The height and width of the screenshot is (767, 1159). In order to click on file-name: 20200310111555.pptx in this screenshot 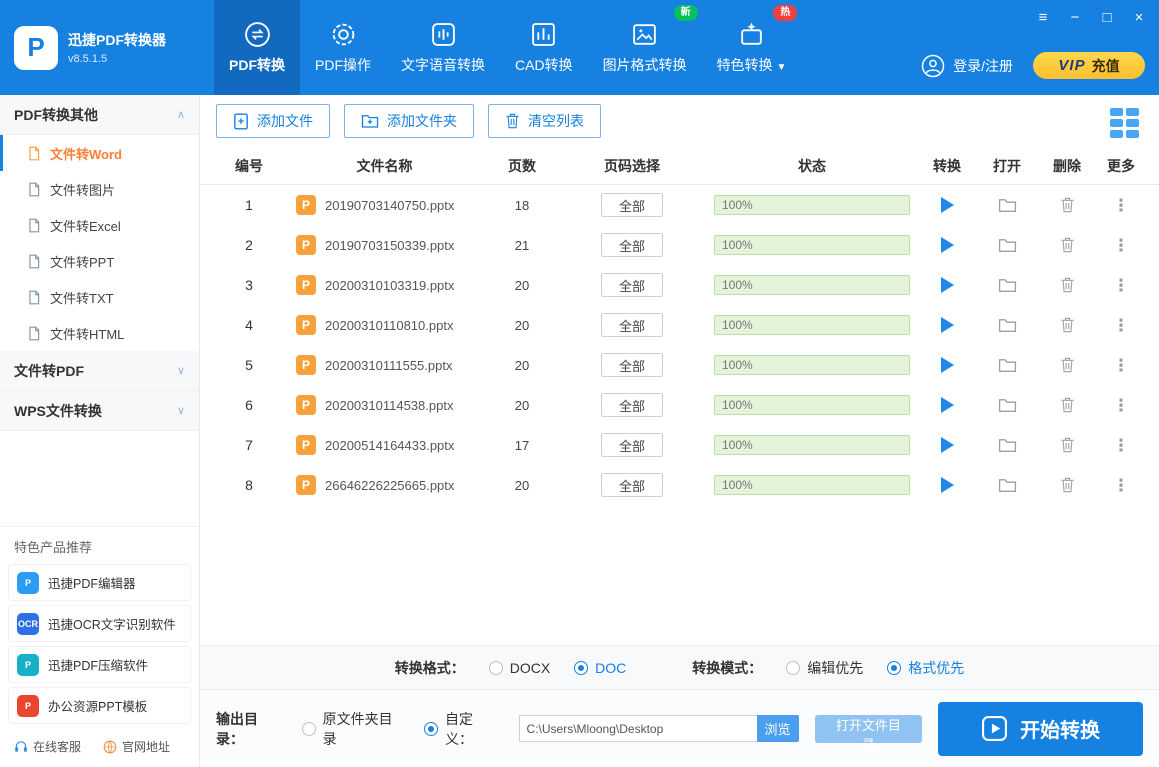, I will do `click(389, 365)`.